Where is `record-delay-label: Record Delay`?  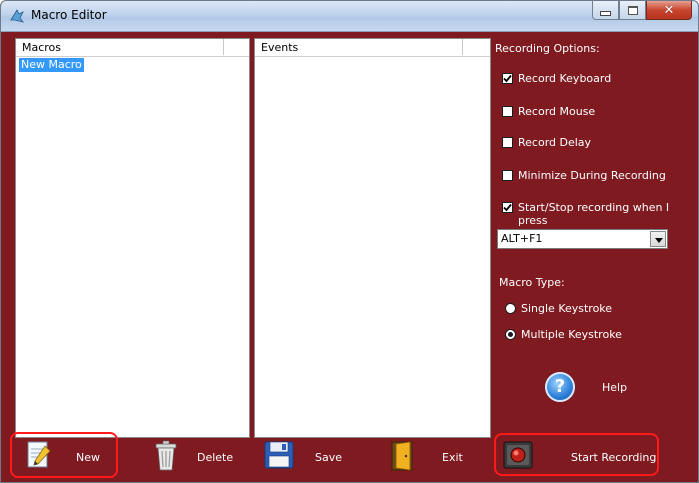
record-delay-label: Record Delay is located at coordinates (554, 142).